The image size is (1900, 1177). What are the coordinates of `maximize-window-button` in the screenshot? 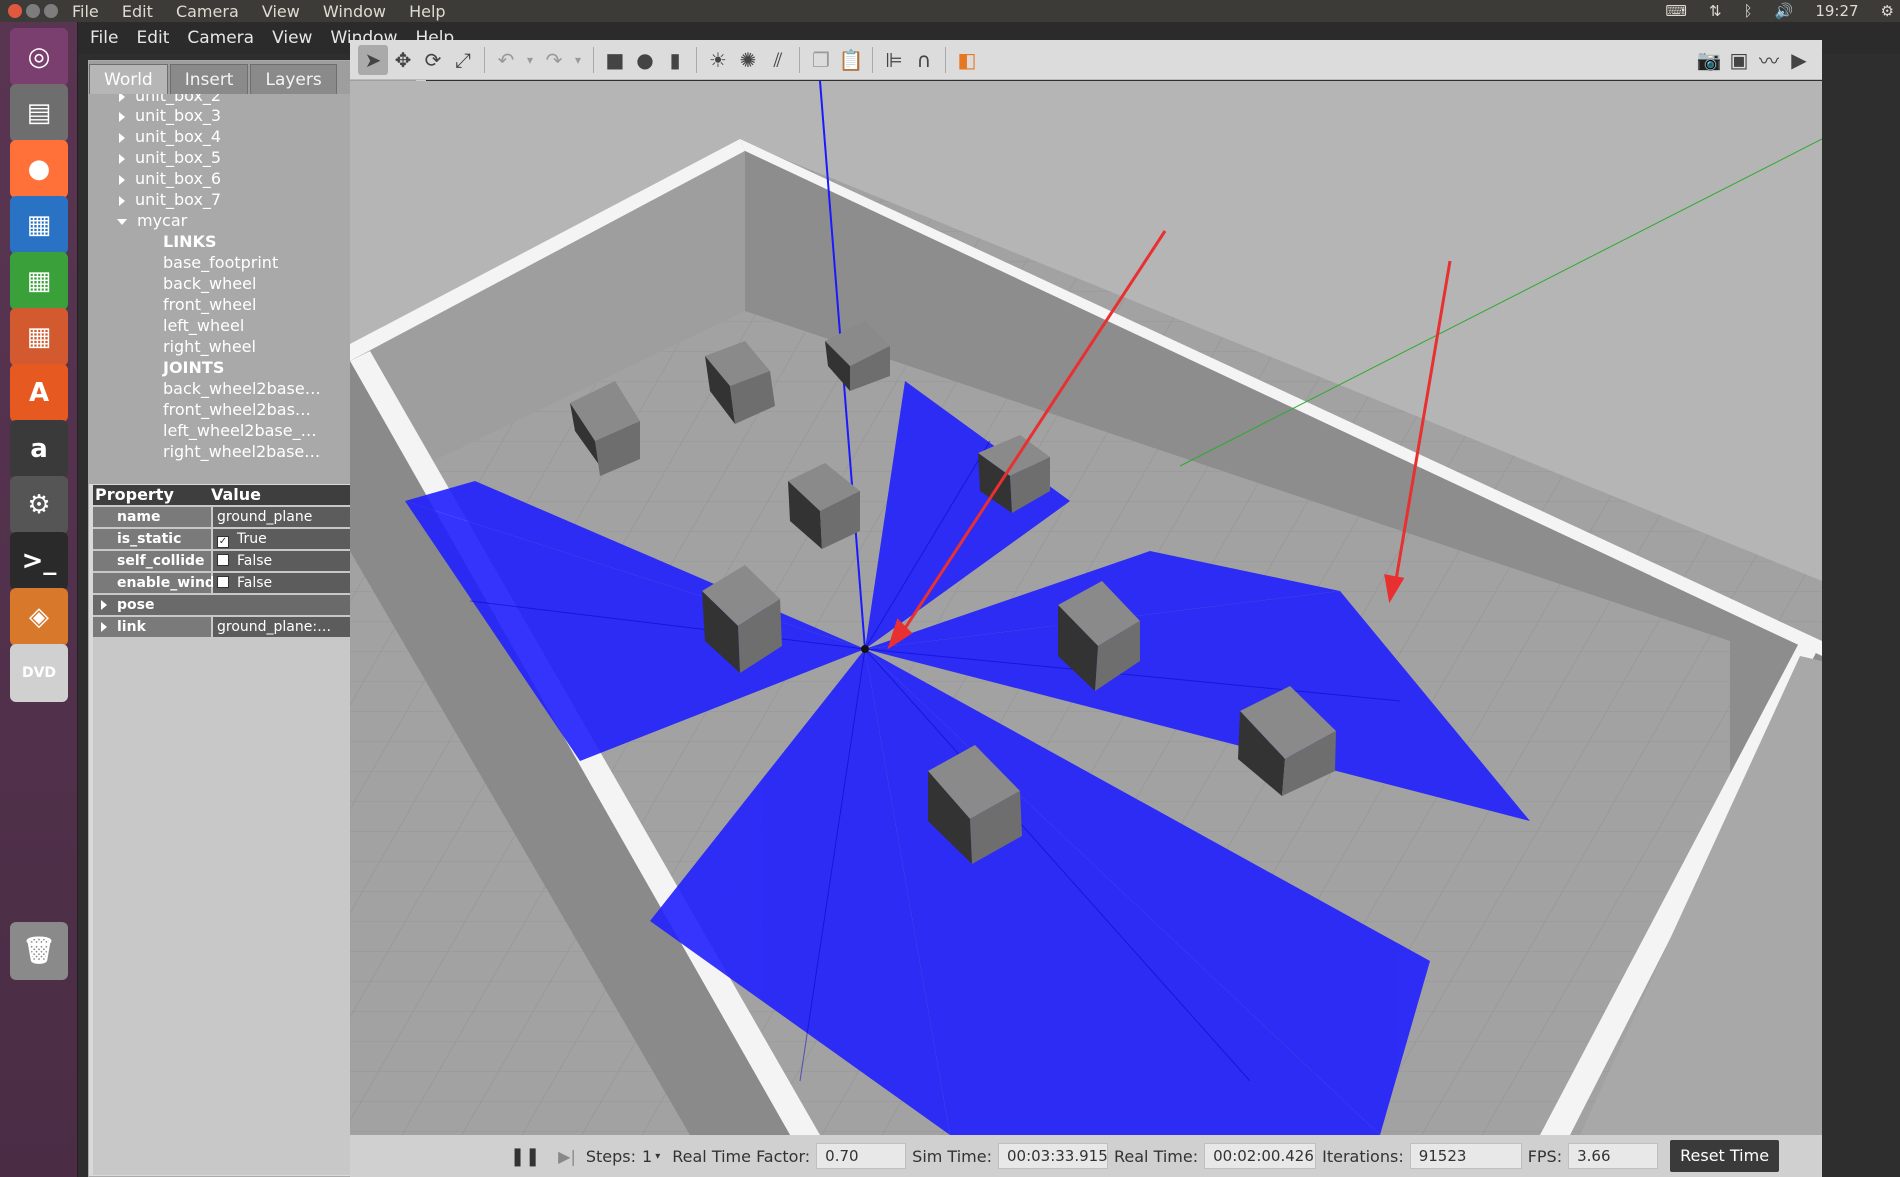 It's located at (51, 11).